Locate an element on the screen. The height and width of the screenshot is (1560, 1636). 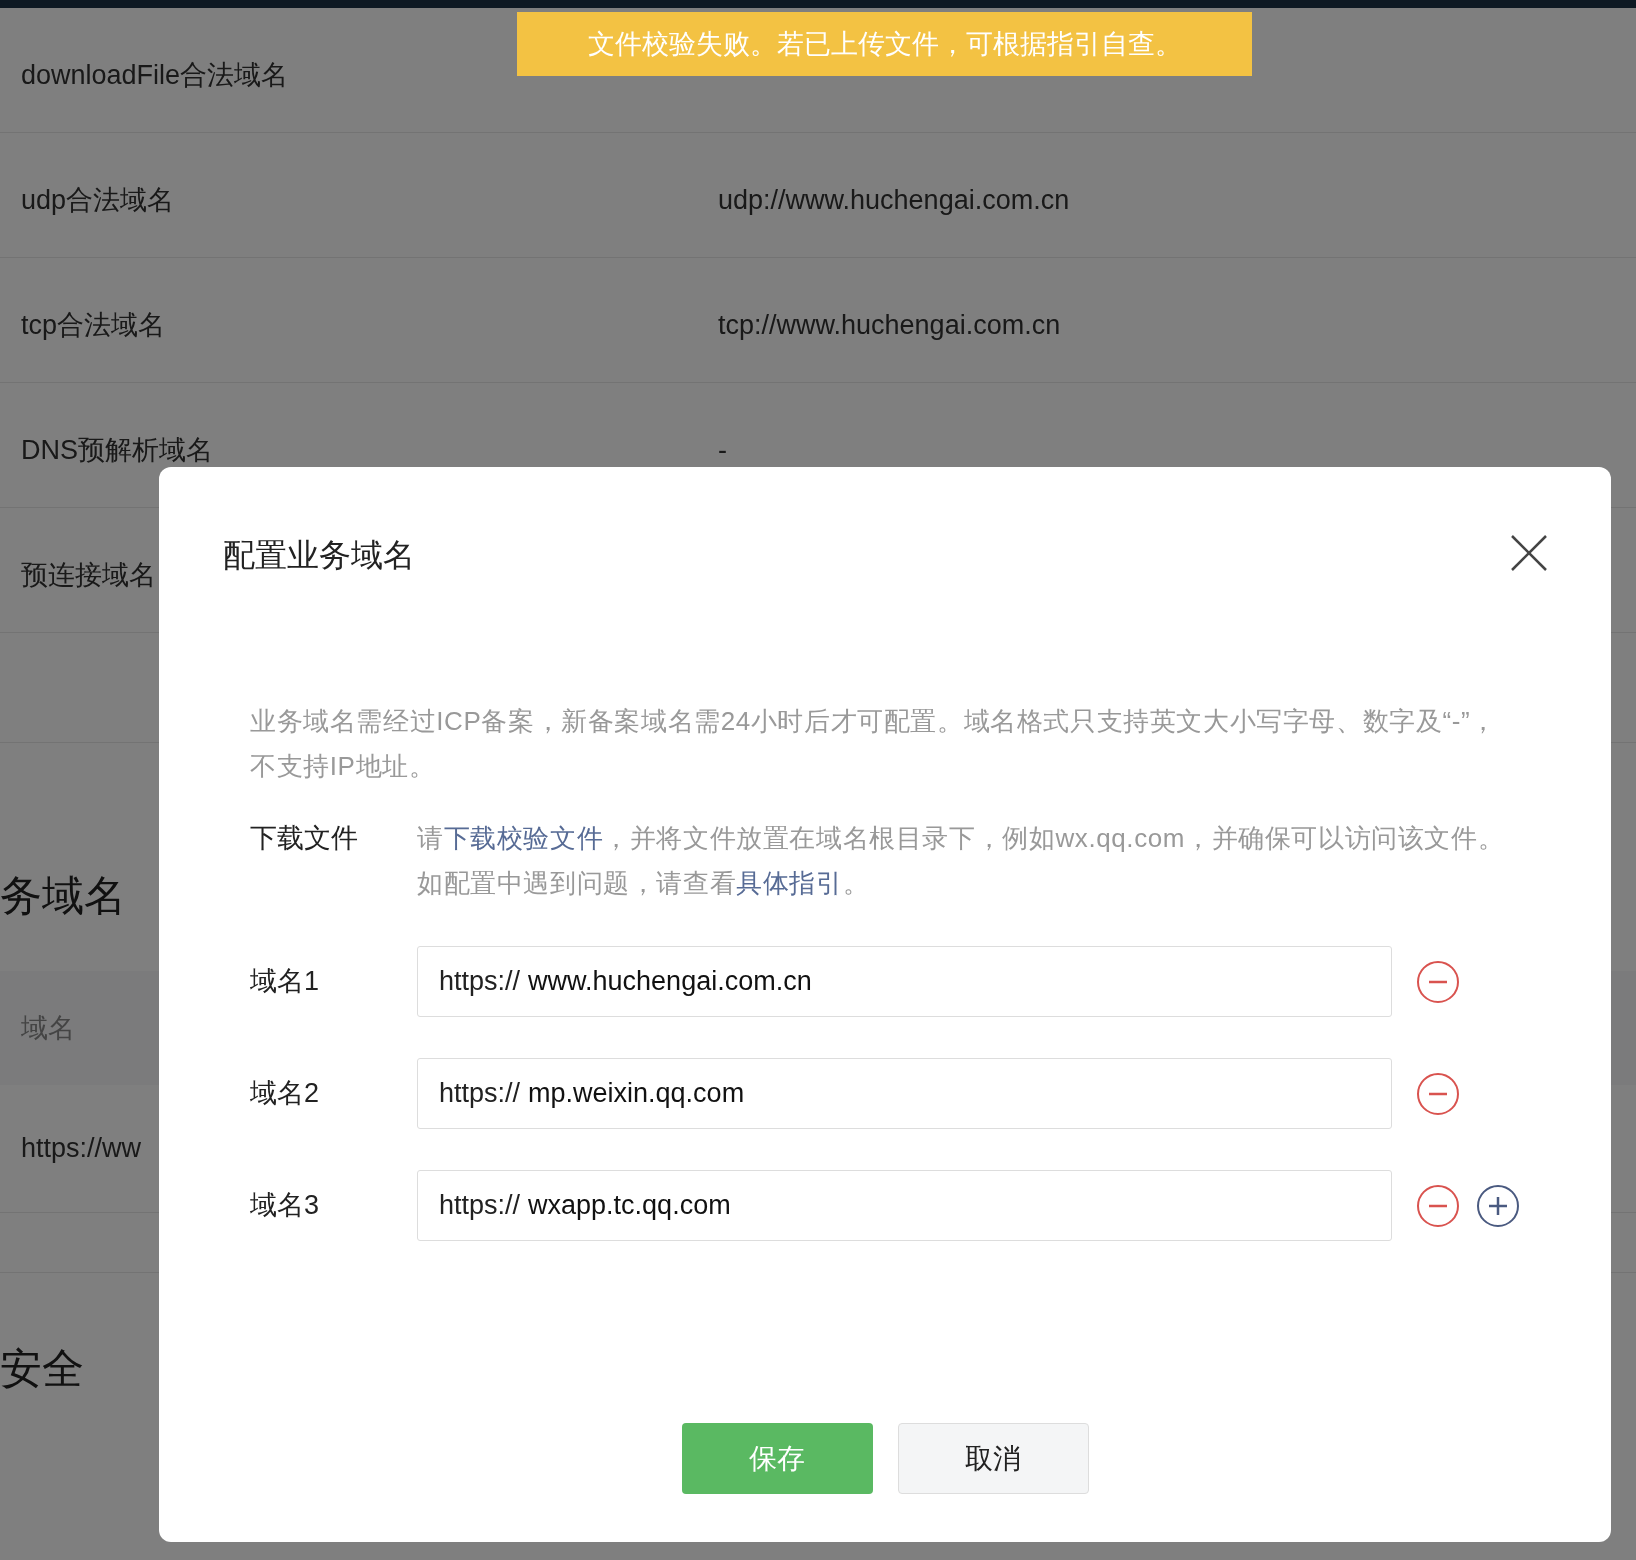
add-icon is located at coordinates (1498, 1205).